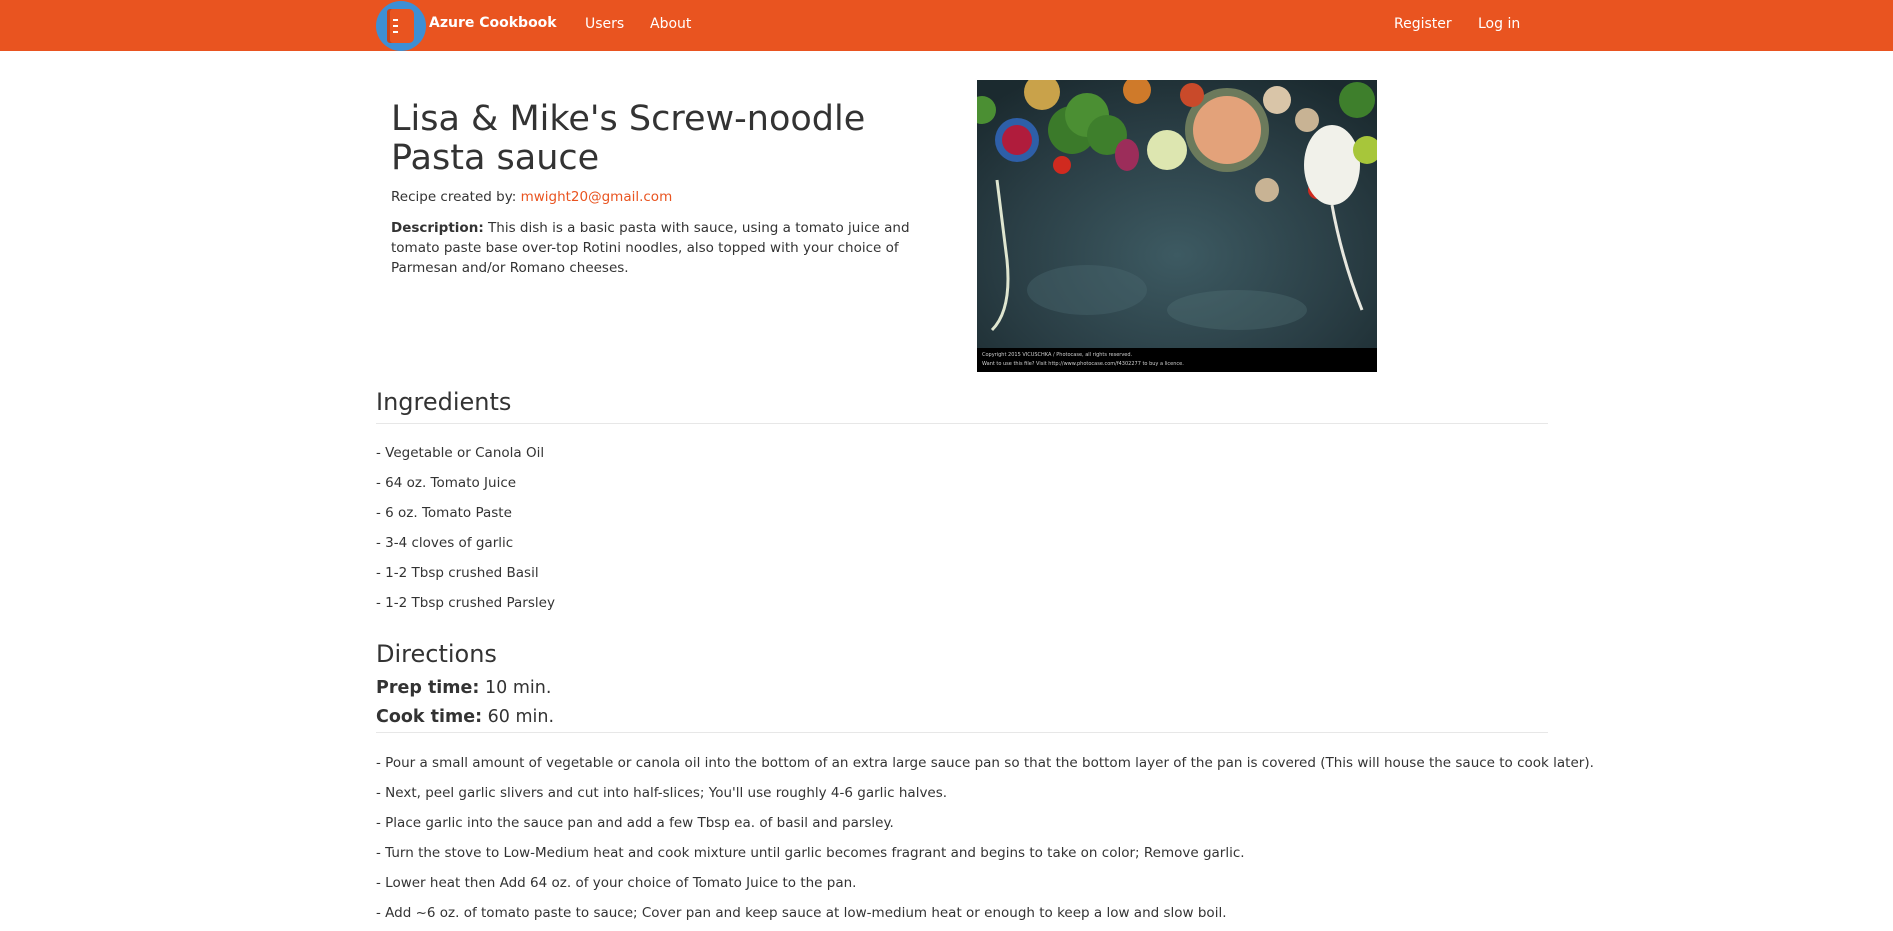 The width and height of the screenshot is (1893, 931). What do you see at coordinates (444, 513) in the screenshot?
I see `ingredient-item: - 6 oz. Tomato Paste` at bounding box center [444, 513].